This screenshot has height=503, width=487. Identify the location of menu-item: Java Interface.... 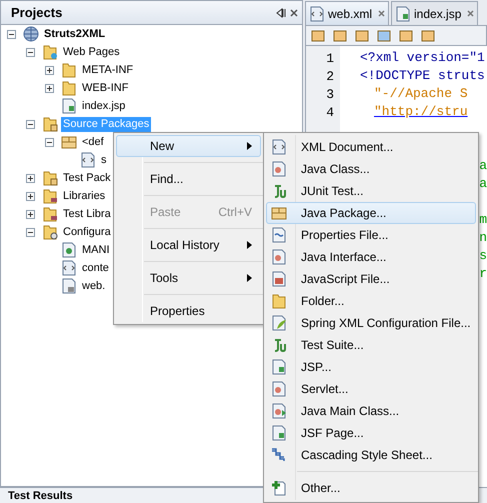
(371, 257).